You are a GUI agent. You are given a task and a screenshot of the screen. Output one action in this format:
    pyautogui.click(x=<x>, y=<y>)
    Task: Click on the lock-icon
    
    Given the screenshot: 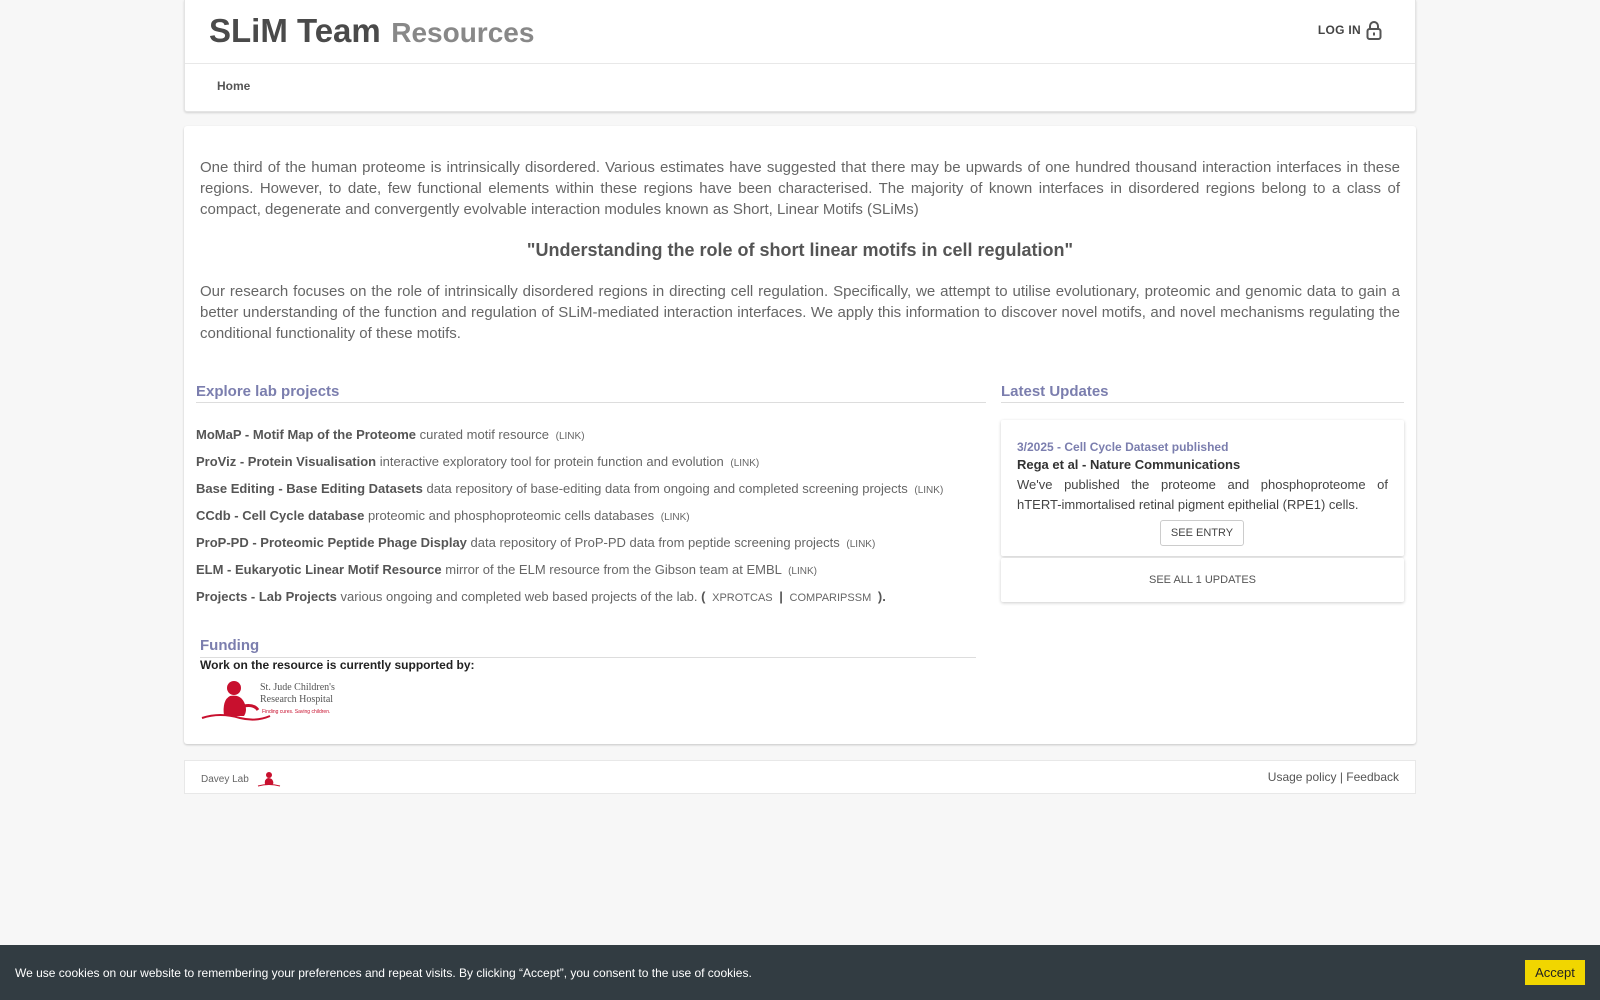 What is the action you would take?
    pyautogui.click(x=1374, y=30)
    